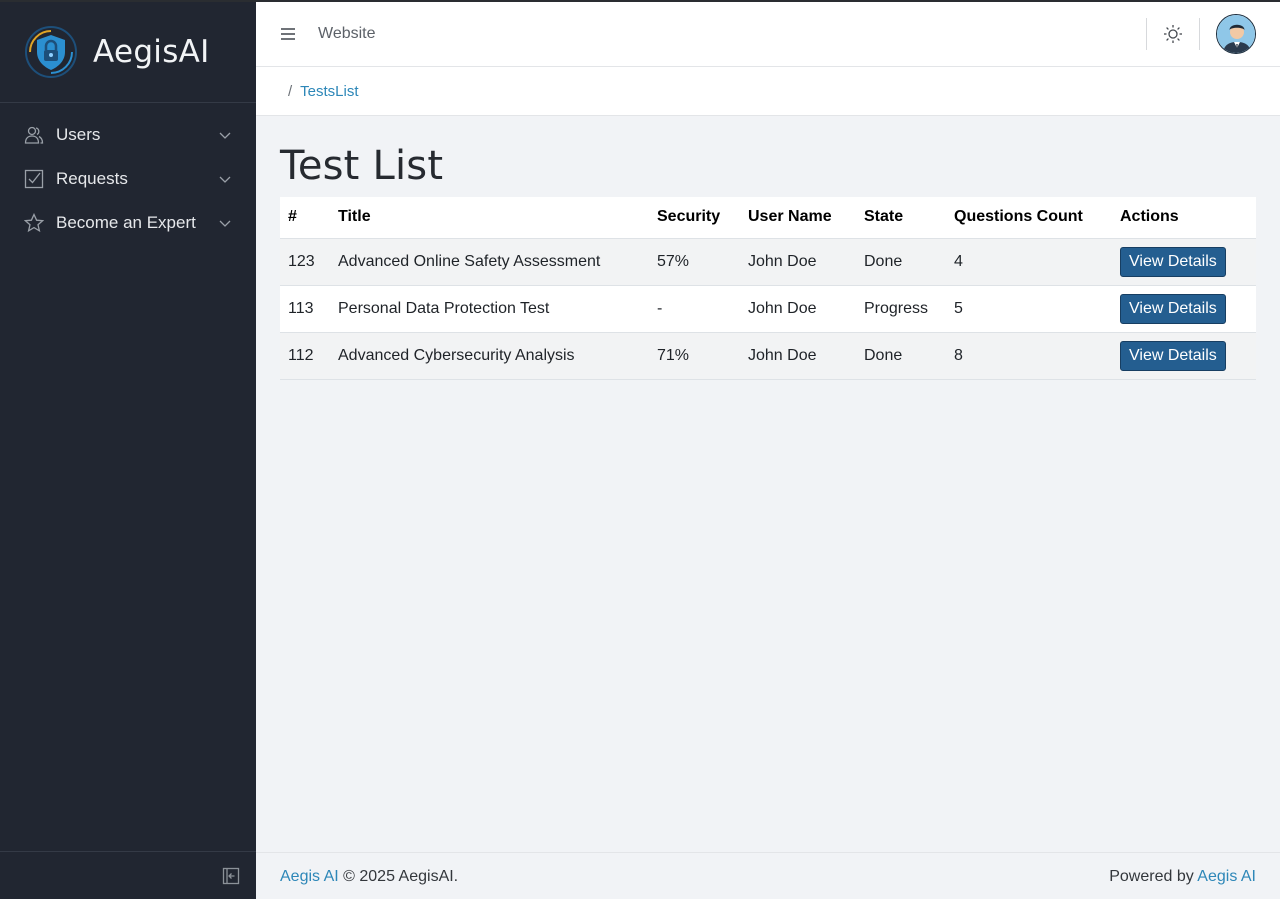 This screenshot has width=1280, height=899. I want to click on sidebar-item-become-expert: Become an Expert, so click(128, 223).